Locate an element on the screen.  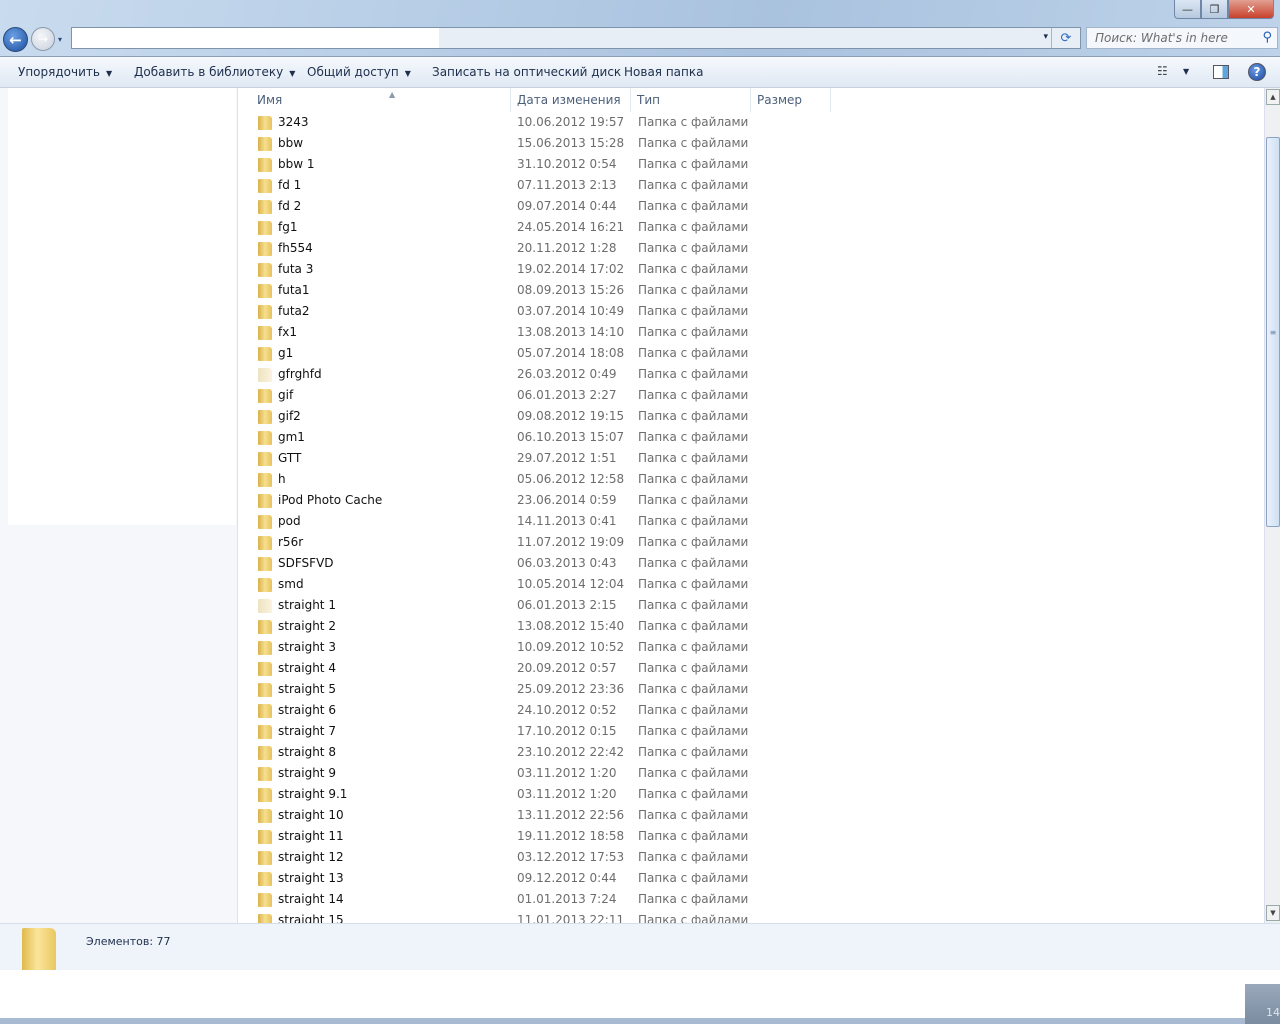
file-row: gfrghfd 26.03.2012 0:49 Папка с файлами is located at coordinates (534, 374).